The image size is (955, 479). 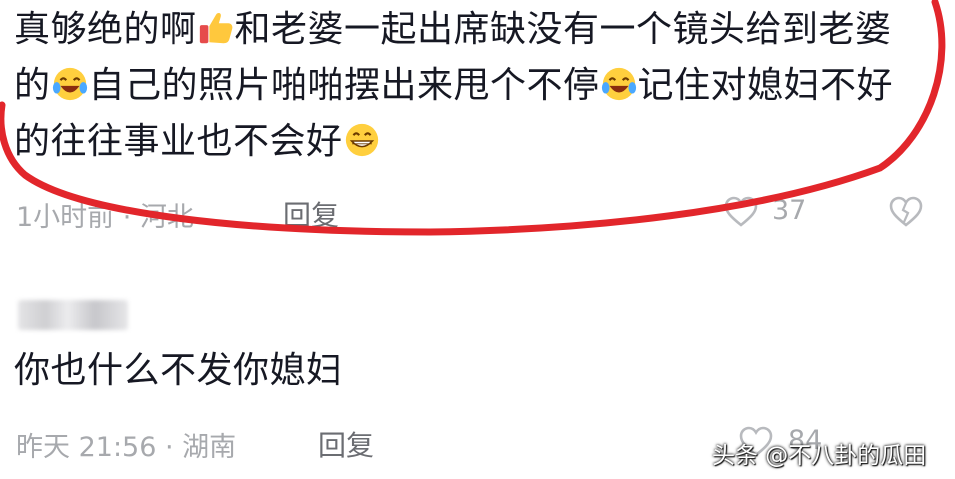 What do you see at coordinates (178, 370) in the screenshot?
I see `comment-text: 你也什么不发你媳妇` at bounding box center [178, 370].